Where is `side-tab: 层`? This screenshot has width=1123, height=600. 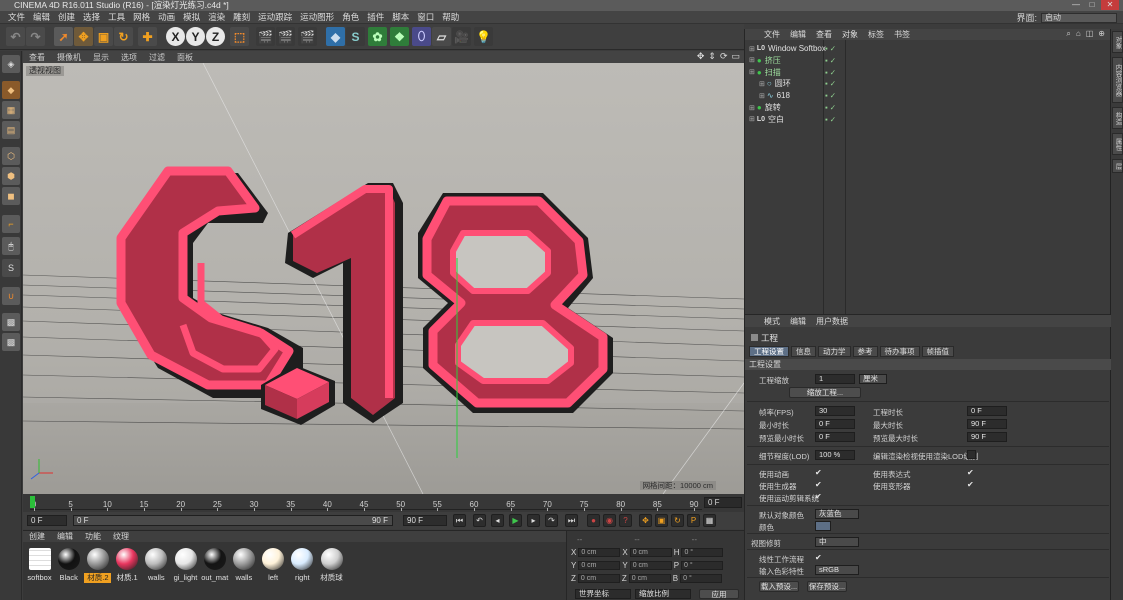
side-tab: 层 is located at coordinates (1117, 166).